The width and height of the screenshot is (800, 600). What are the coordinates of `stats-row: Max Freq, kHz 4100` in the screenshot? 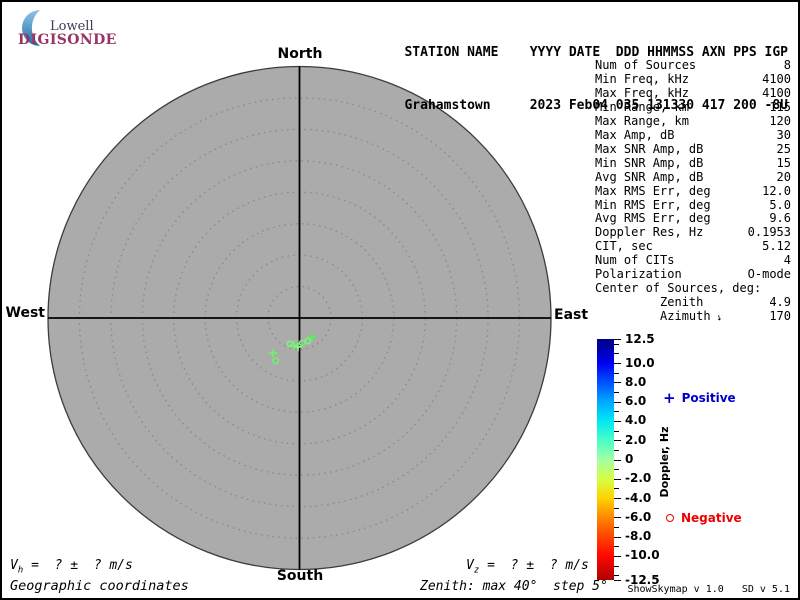 It's located at (693, 93).